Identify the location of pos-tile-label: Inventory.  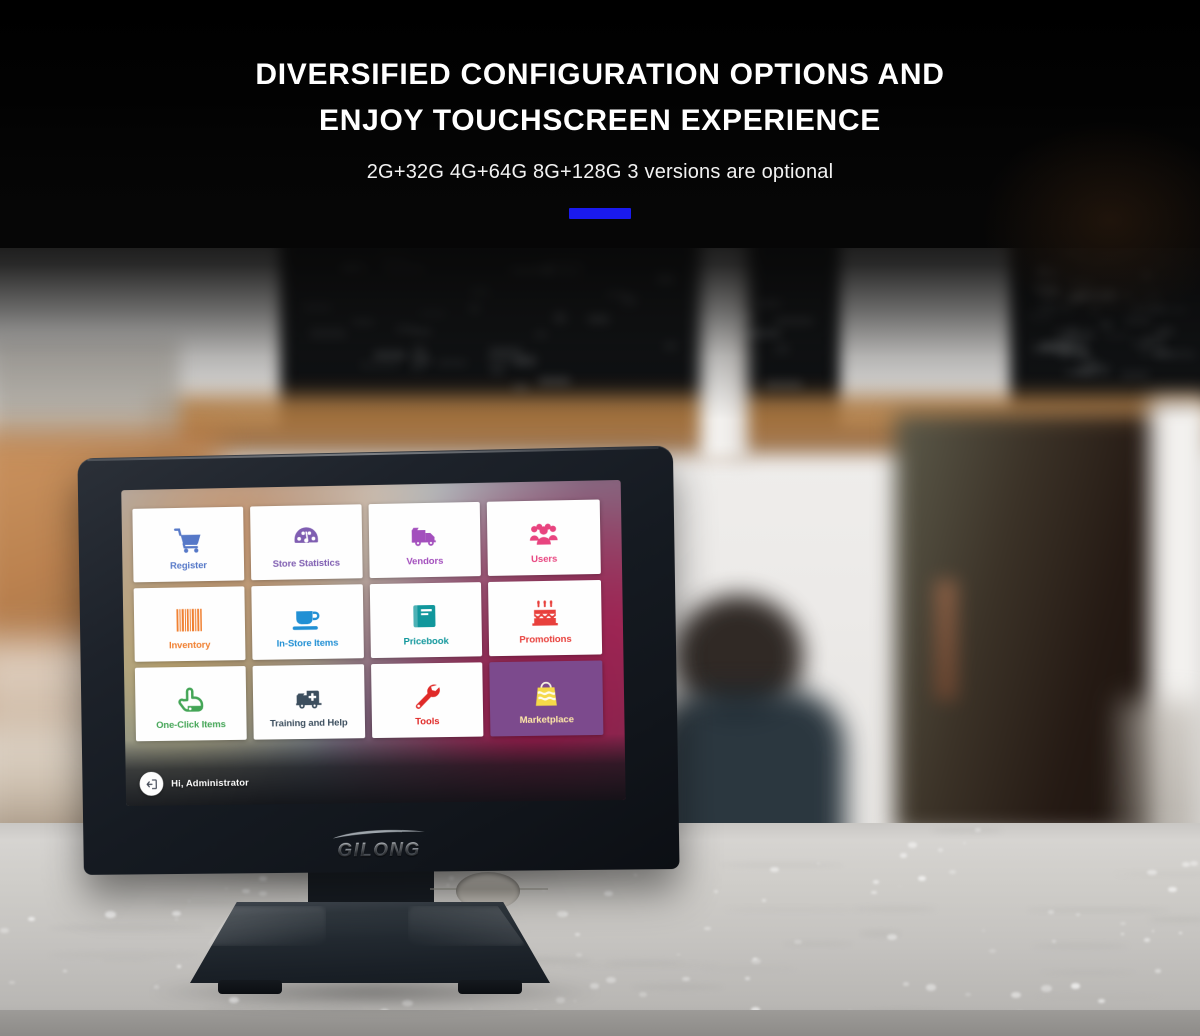
(189, 645).